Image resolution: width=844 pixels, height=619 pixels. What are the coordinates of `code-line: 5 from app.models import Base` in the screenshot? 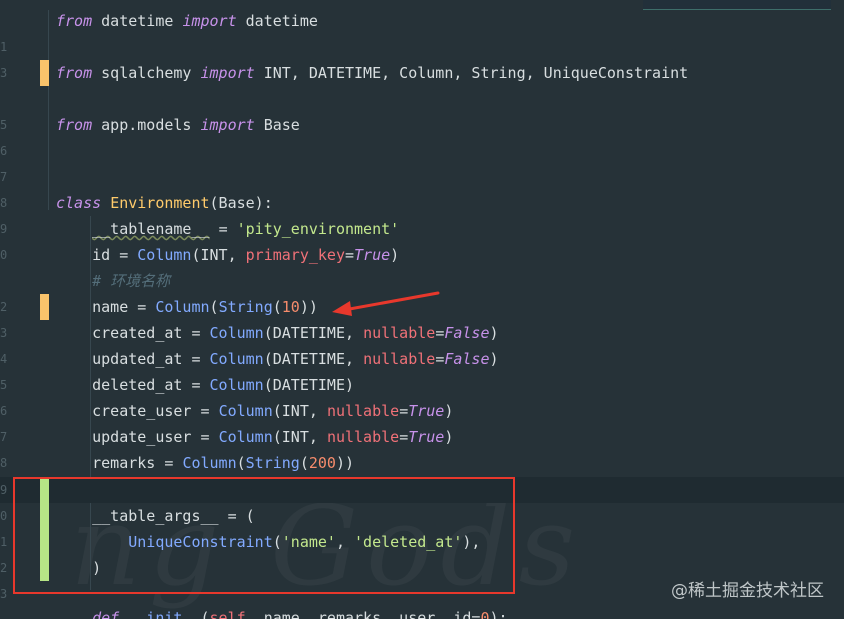 It's located at (422, 125).